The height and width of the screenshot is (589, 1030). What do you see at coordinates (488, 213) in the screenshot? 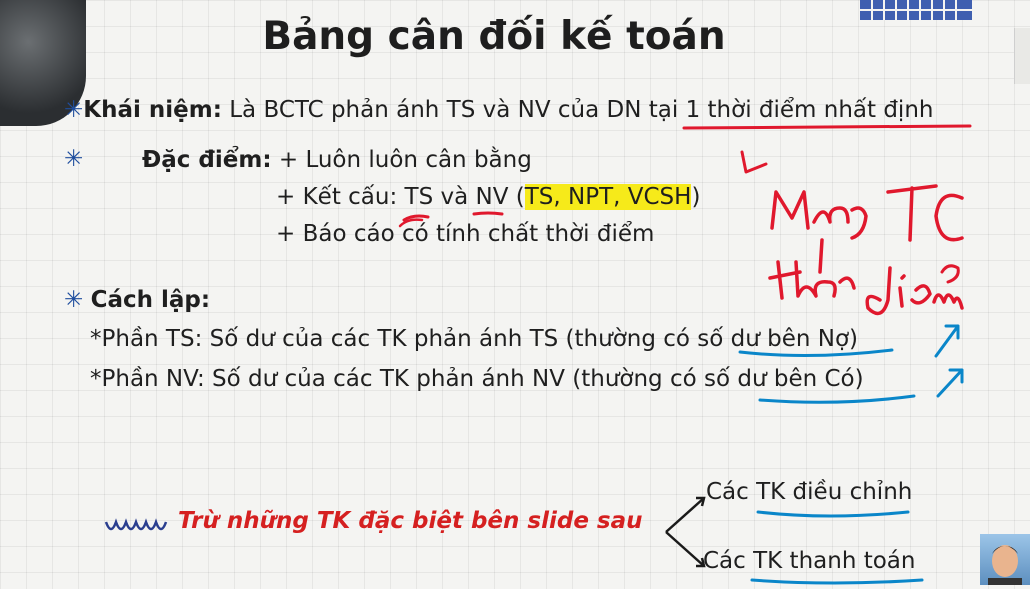
I see `ink-mark-nv` at bounding box center [488, 213].